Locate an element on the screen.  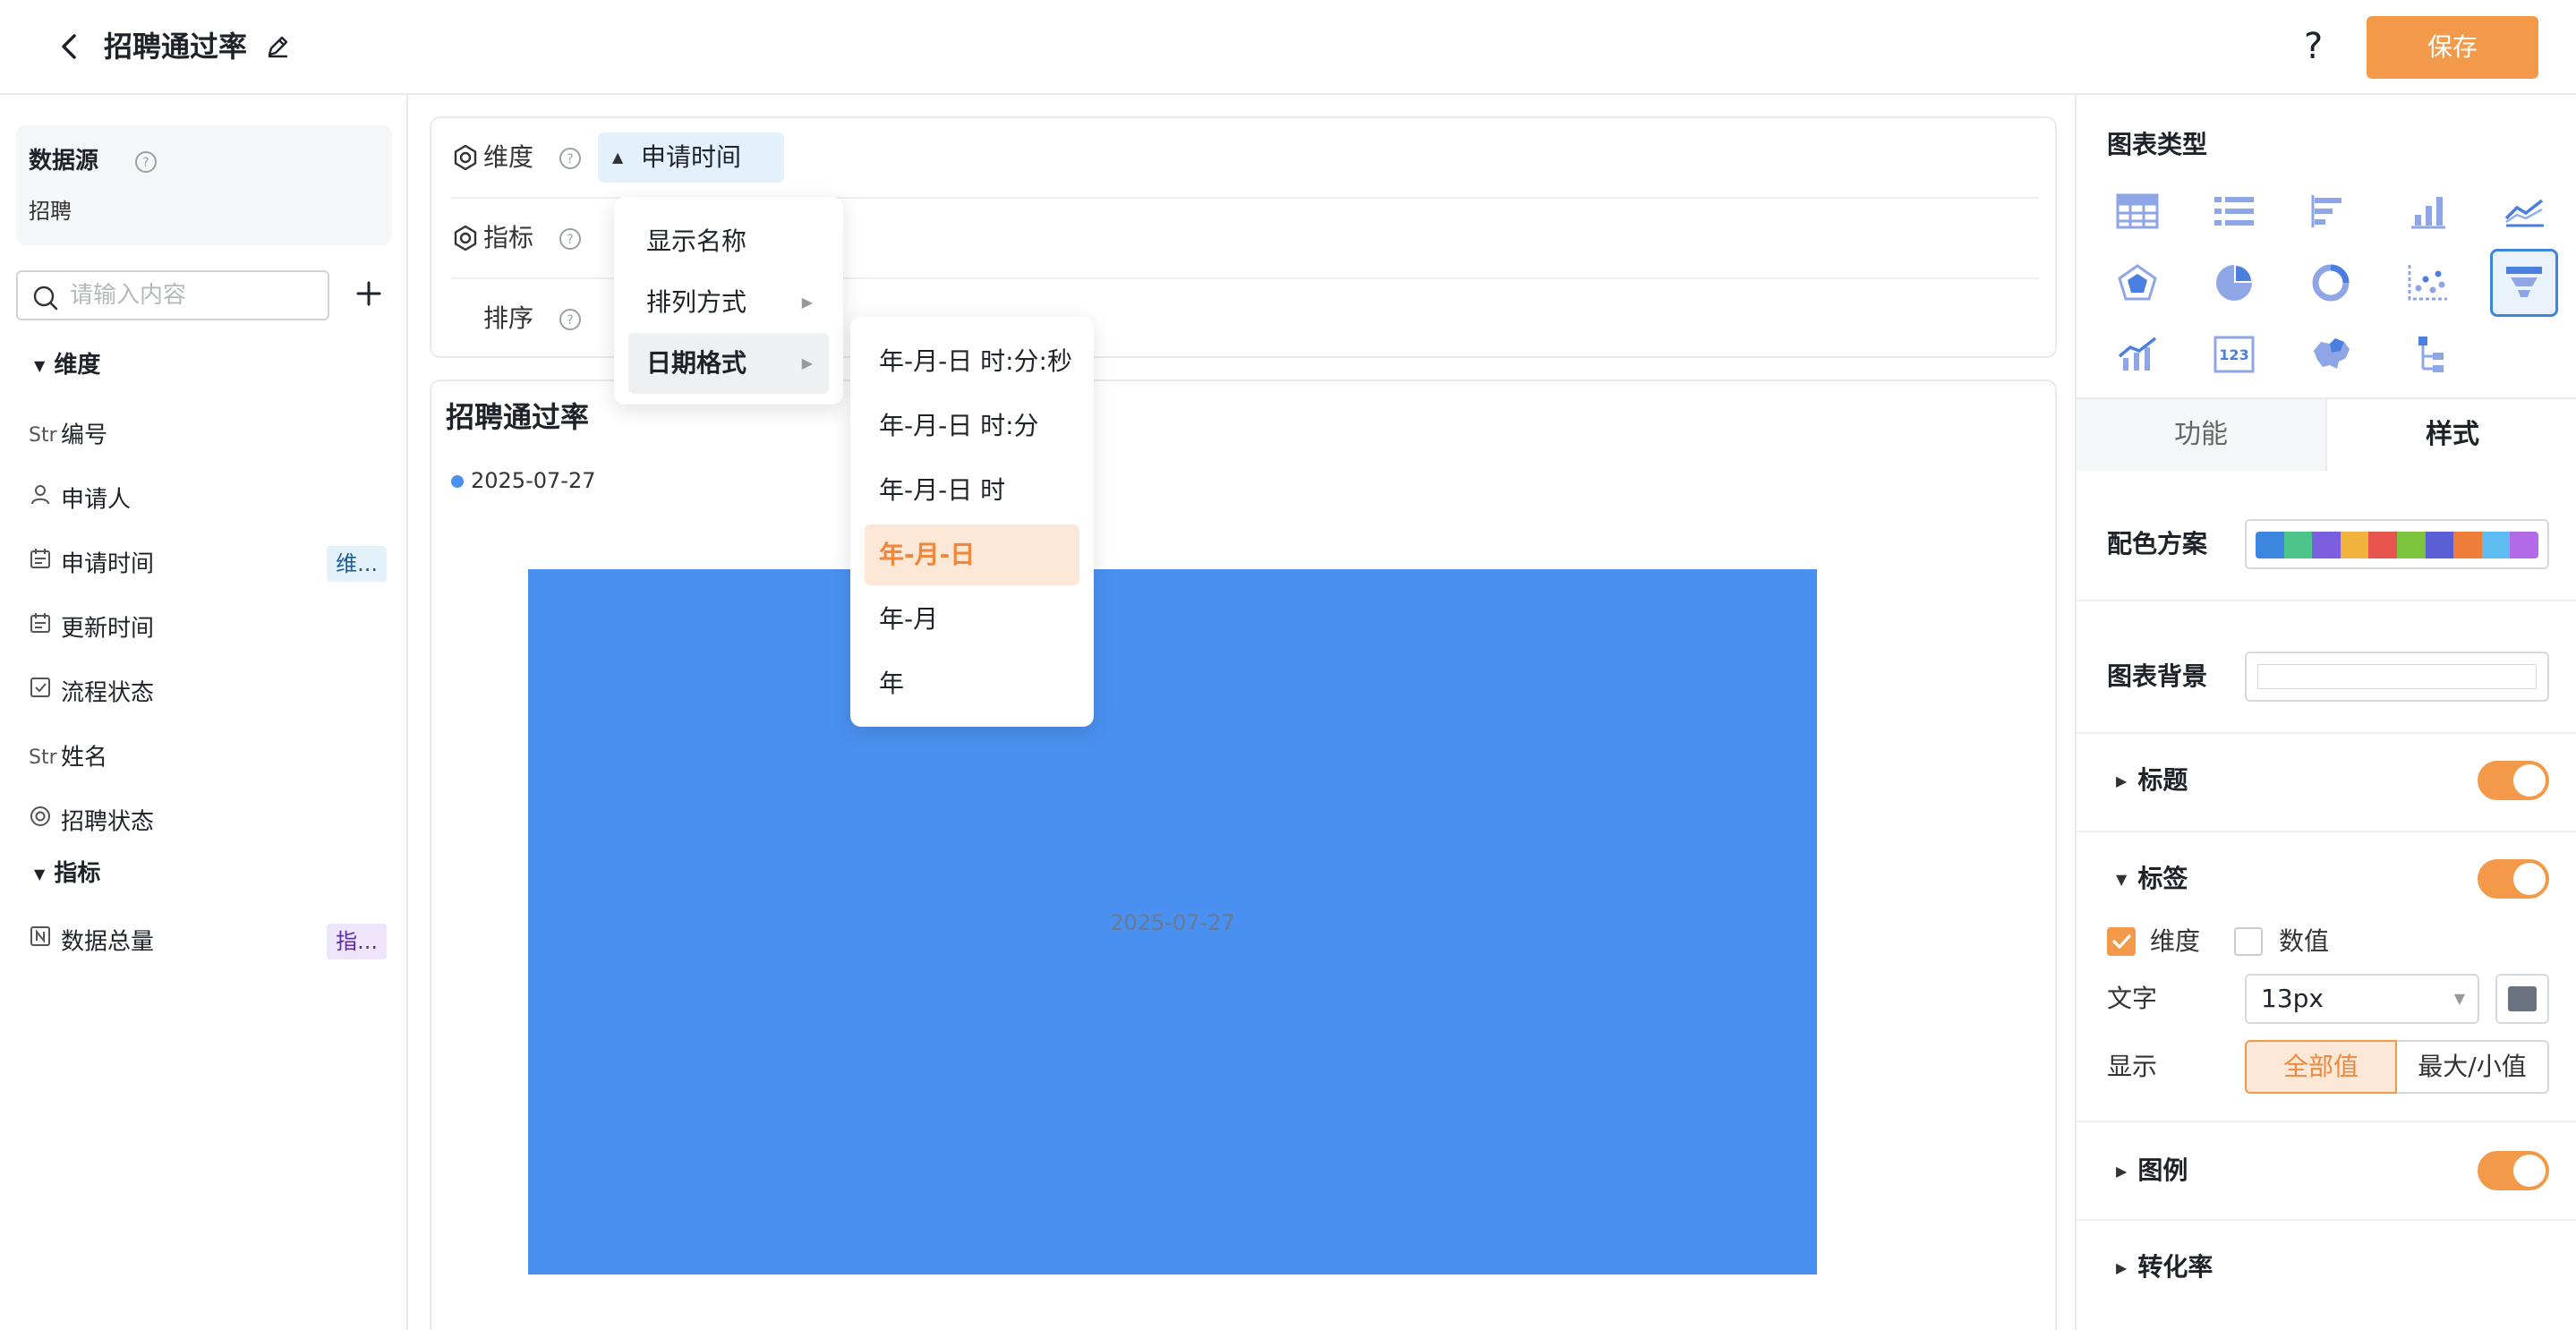
field-item: 更新时间 is located at coordinates (212, 628).